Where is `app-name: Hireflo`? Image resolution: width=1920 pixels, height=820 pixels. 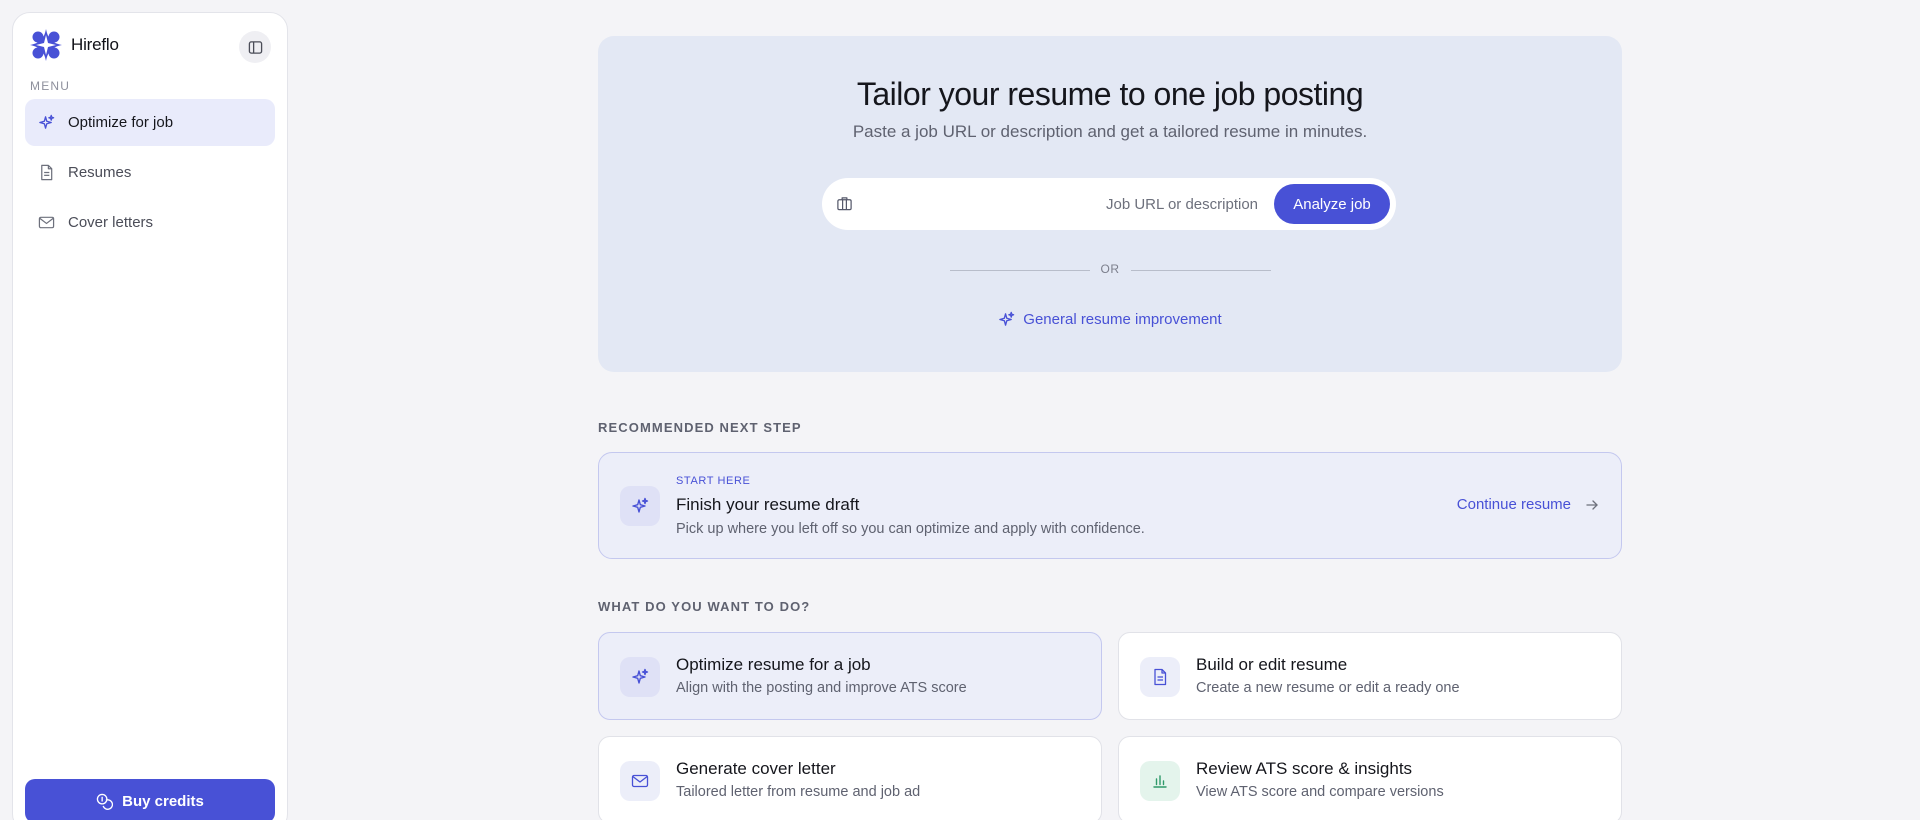 app-name: Hireflo is located at coordinates (95, 44).